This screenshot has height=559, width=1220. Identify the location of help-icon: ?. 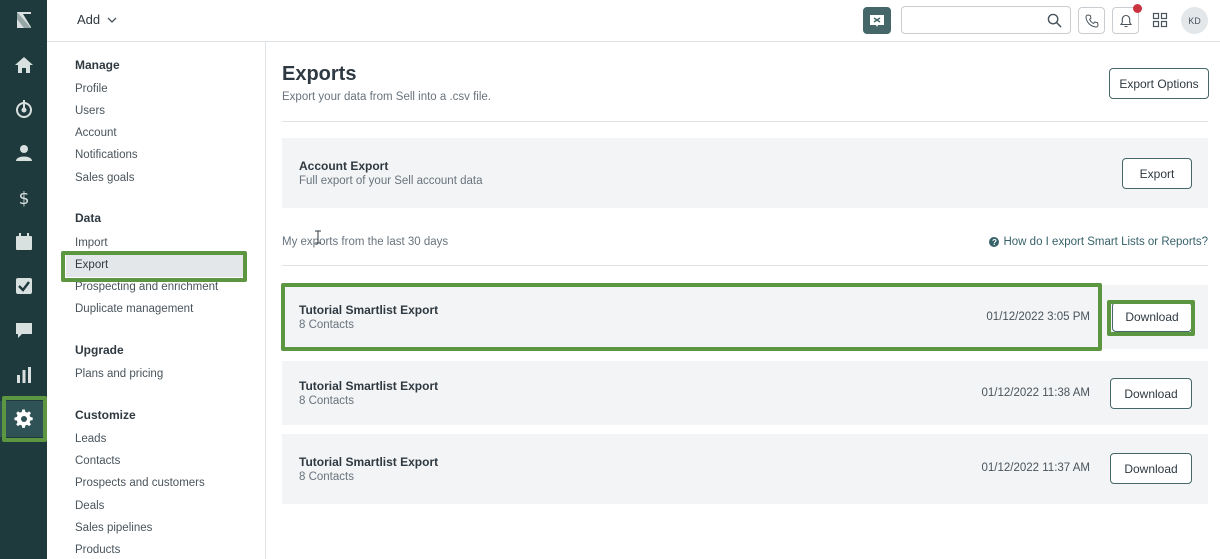
(994, 242).